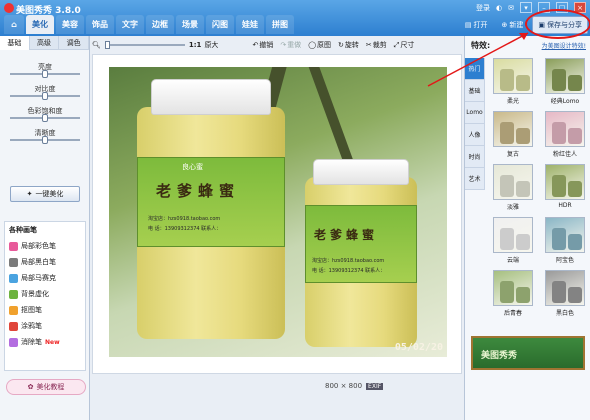 The height and width of the screenshot is (420, 590). Describe the element at coordinates (15, 43) in the screenshot. I see `subtab-basic: 基础` at that location.